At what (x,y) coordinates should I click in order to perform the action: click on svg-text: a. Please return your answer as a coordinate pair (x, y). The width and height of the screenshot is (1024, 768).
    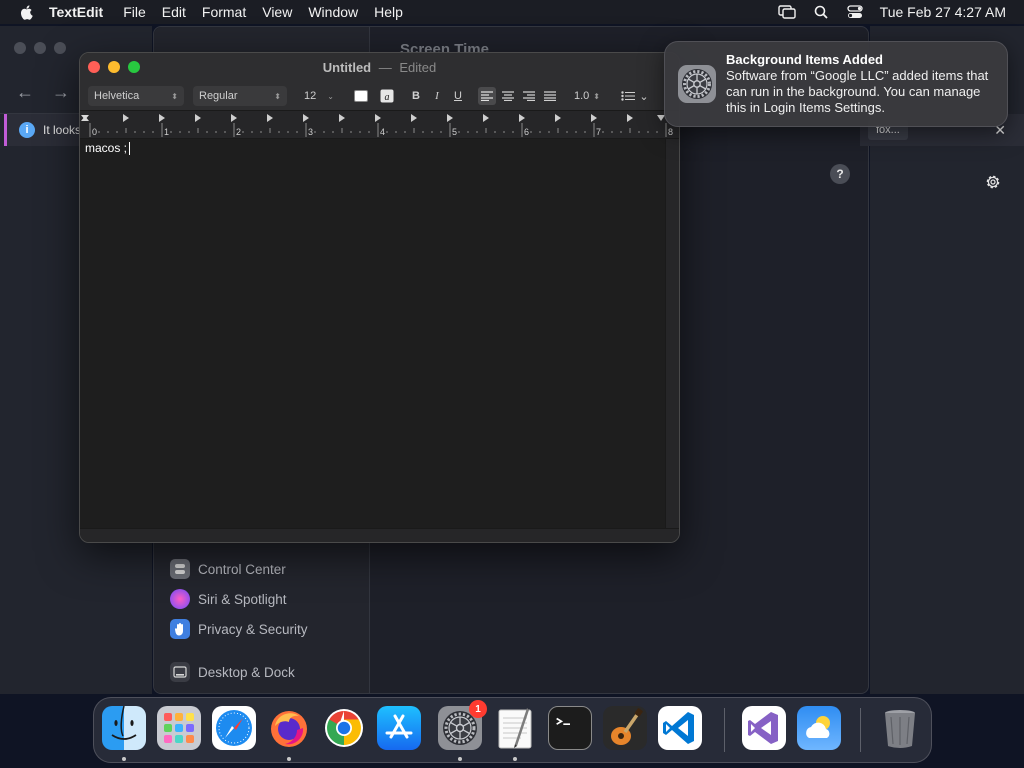
    Looking at the image, I should click on (387, 97).